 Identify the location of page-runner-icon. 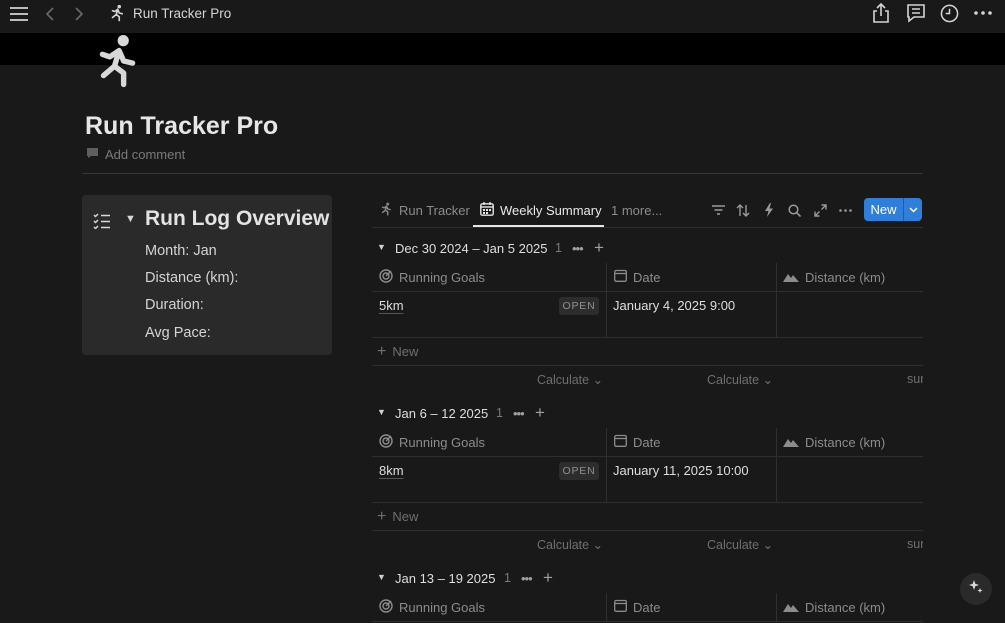
(117, 63).